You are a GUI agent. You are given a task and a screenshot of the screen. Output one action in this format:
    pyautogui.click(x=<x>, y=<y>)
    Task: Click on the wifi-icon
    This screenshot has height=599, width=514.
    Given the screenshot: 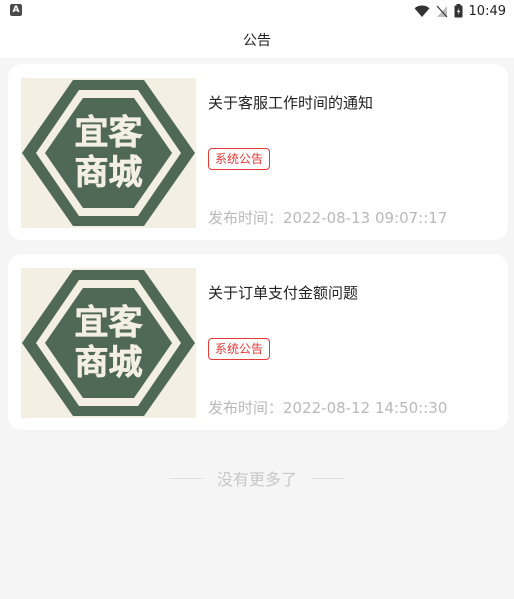 What is the action you would take?
    pyautogui.click(x=422, y=11)
    